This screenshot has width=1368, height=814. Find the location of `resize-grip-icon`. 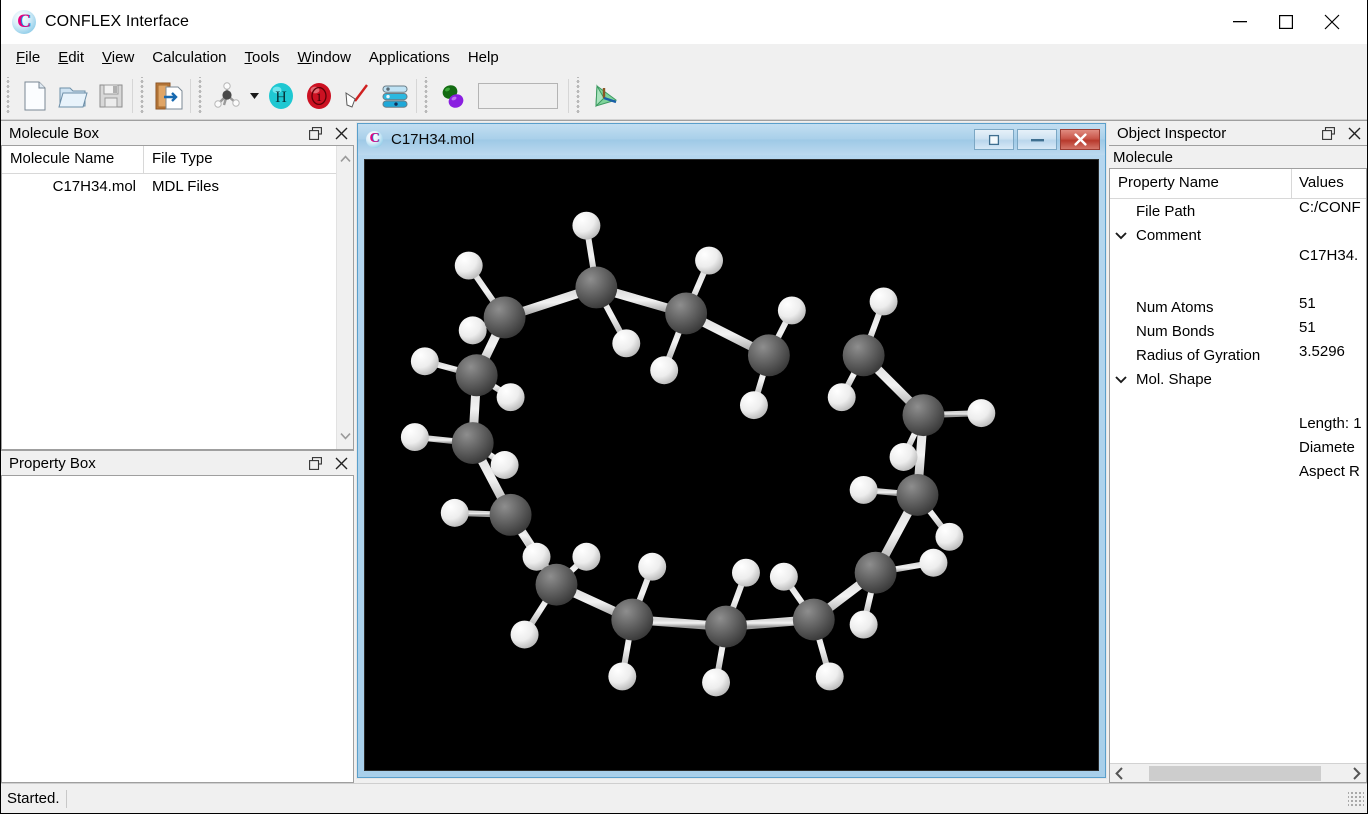

resize-grip-icon is located at coordinates (1356, 798).